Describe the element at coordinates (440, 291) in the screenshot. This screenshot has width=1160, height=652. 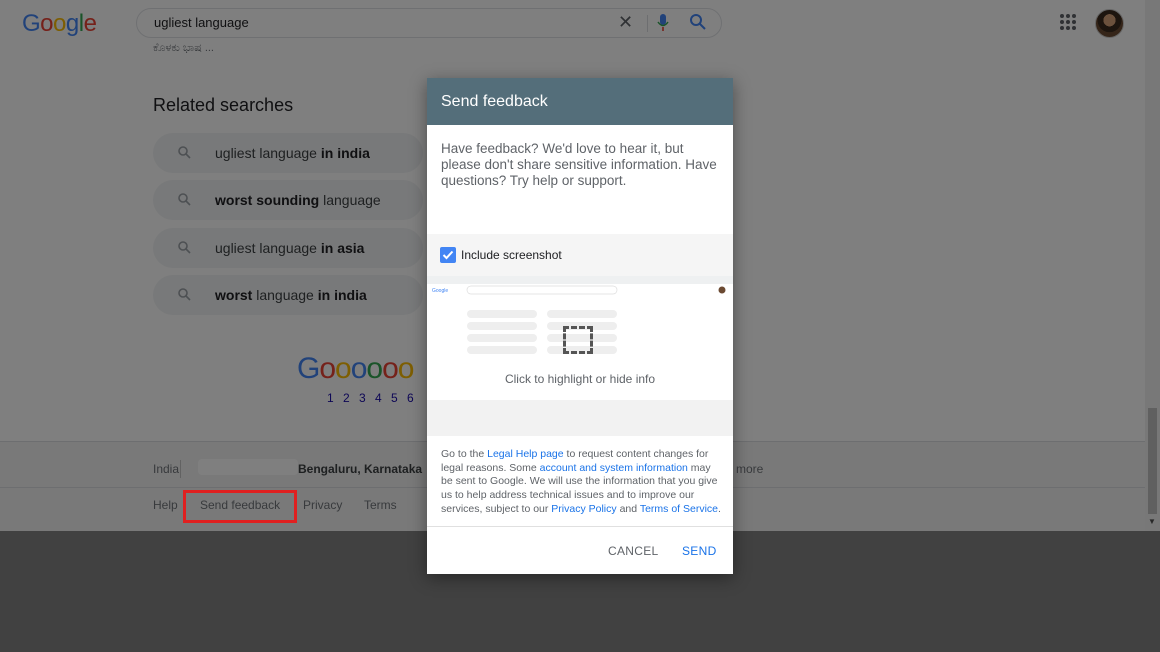
I see `svg-text: Google` at that location.